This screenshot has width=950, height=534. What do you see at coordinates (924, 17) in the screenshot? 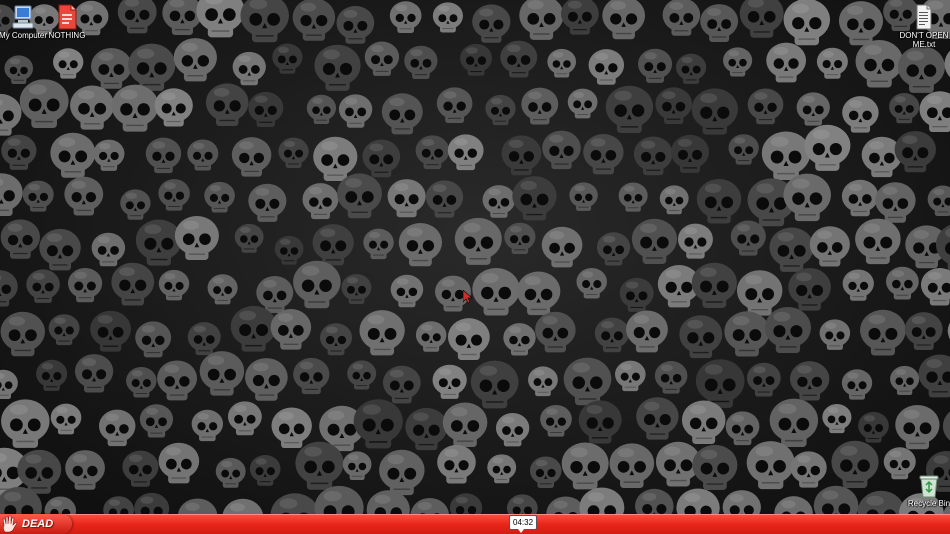
I see `text-file-icon` at bounding box center [924, 17].